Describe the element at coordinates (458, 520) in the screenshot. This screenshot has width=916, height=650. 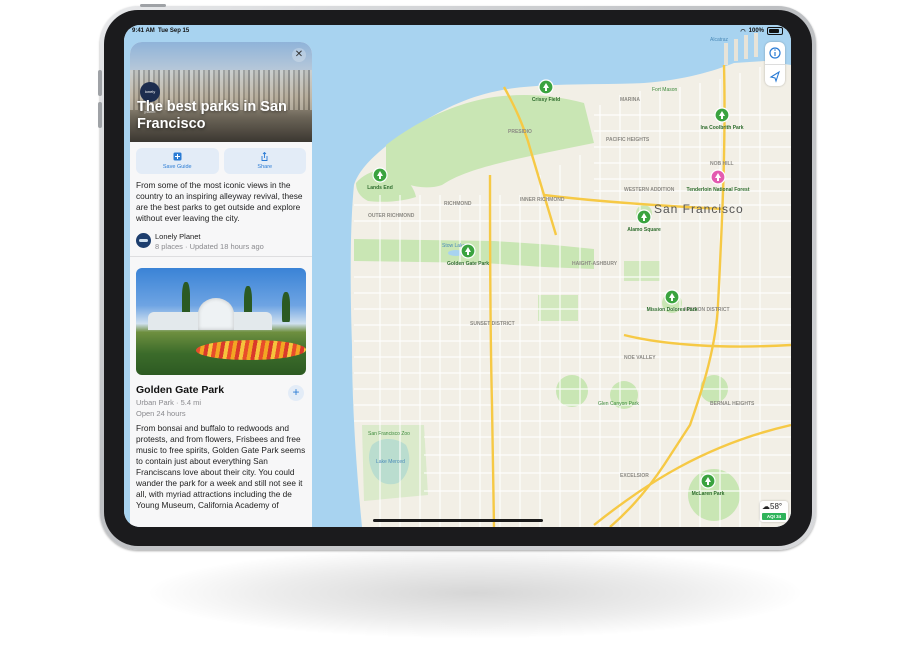
I see `home-indicator` at that location.